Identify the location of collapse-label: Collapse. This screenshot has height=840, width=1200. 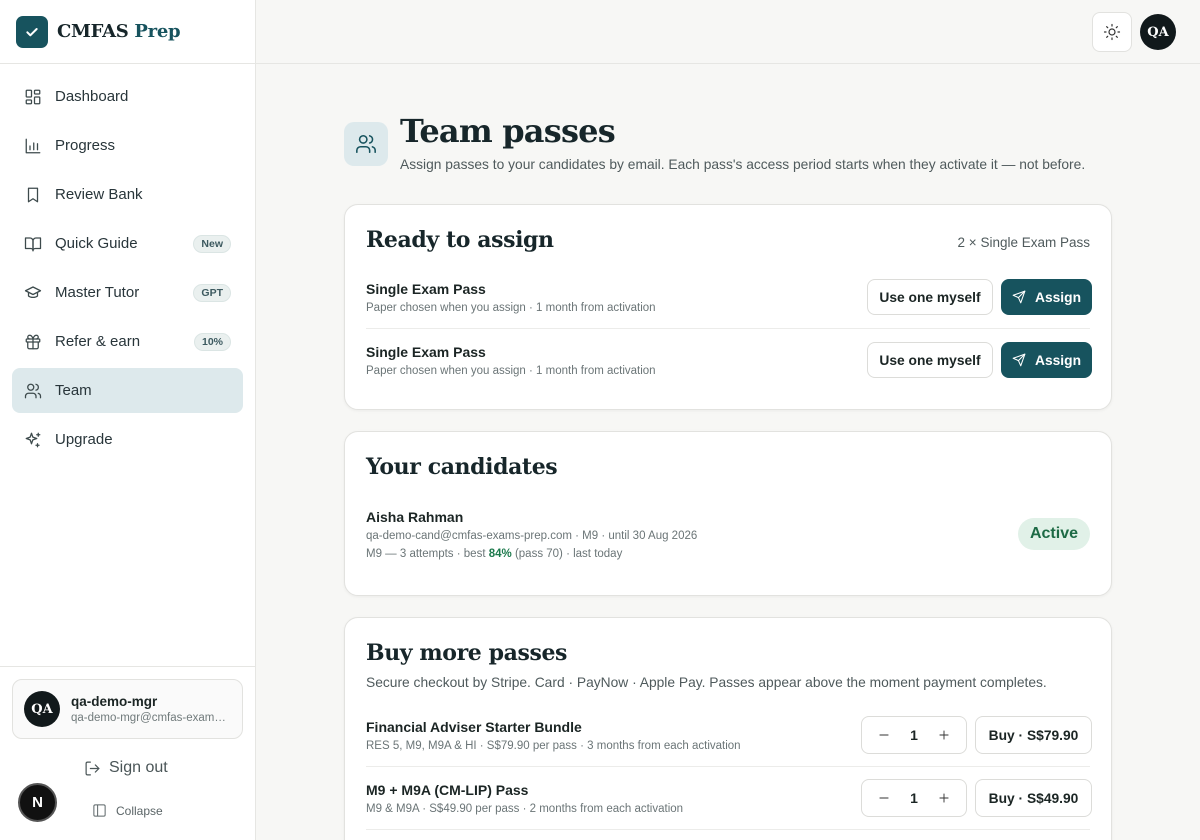
(139, 810).